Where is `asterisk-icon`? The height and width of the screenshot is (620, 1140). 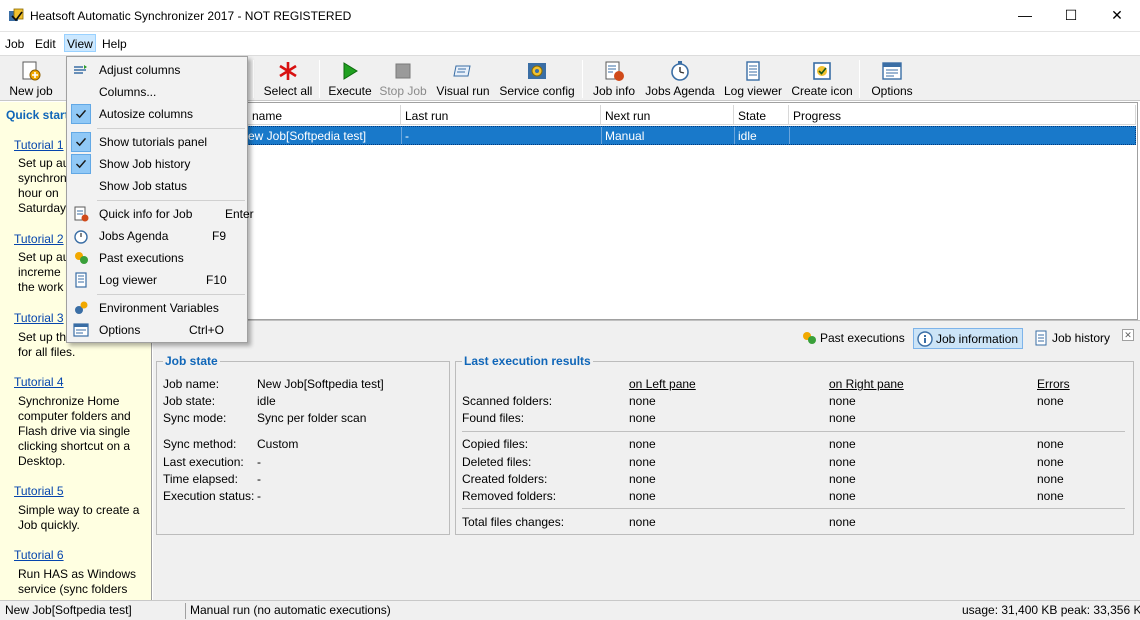 asterisk-icon is located at coordinates (288, 71).